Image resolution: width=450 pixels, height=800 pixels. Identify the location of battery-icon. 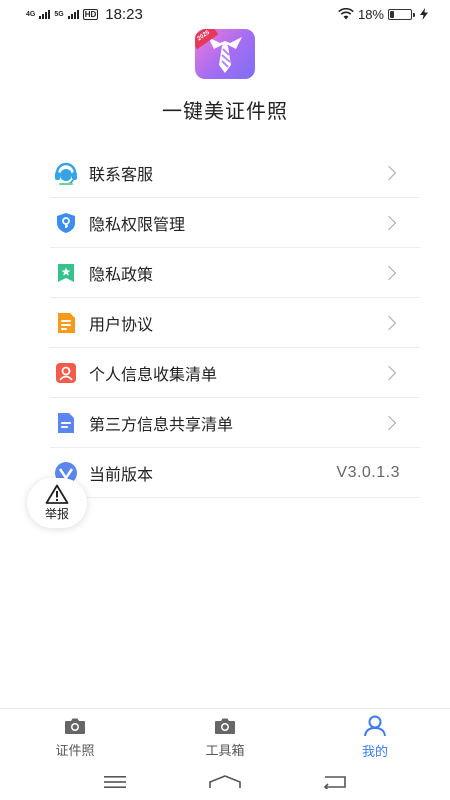
(401, 14).